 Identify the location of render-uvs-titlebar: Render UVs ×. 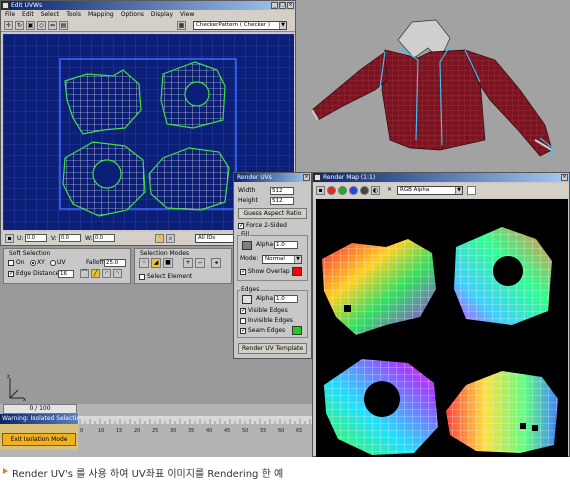
(272, 177).